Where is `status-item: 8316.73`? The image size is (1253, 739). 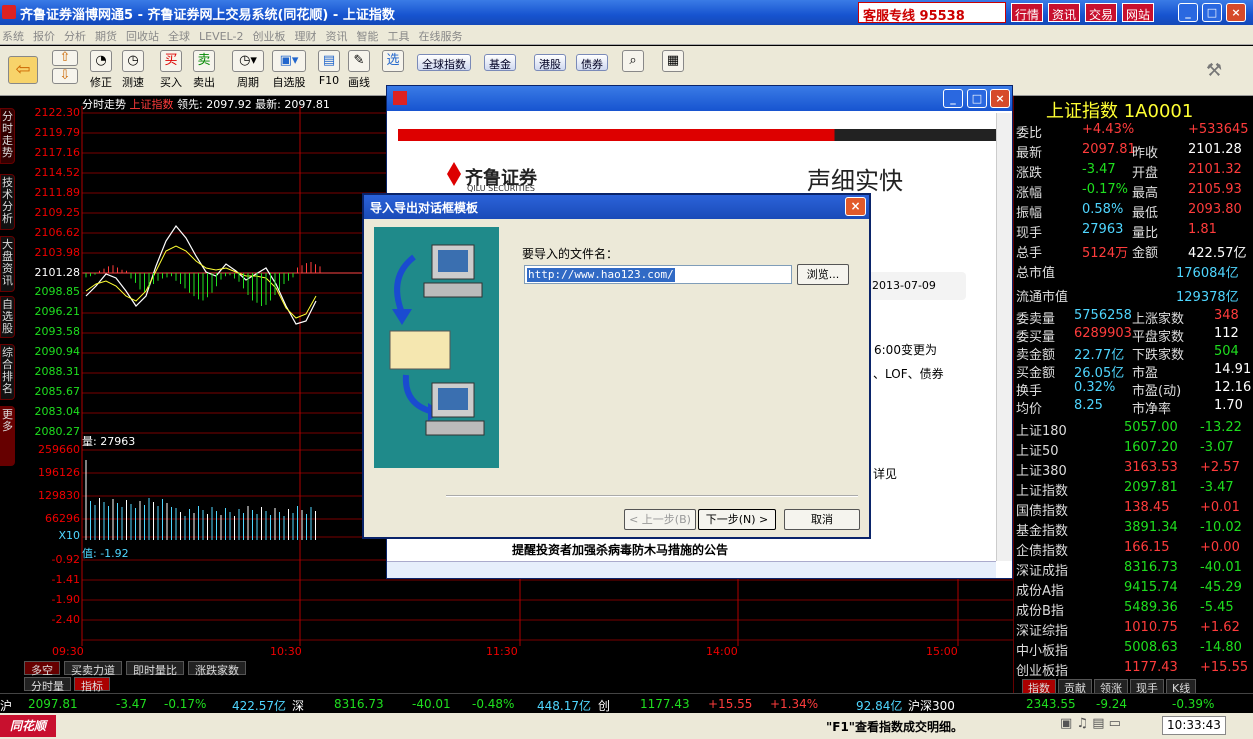
status-item: 8316.73 is located at coordinates (359, 704).